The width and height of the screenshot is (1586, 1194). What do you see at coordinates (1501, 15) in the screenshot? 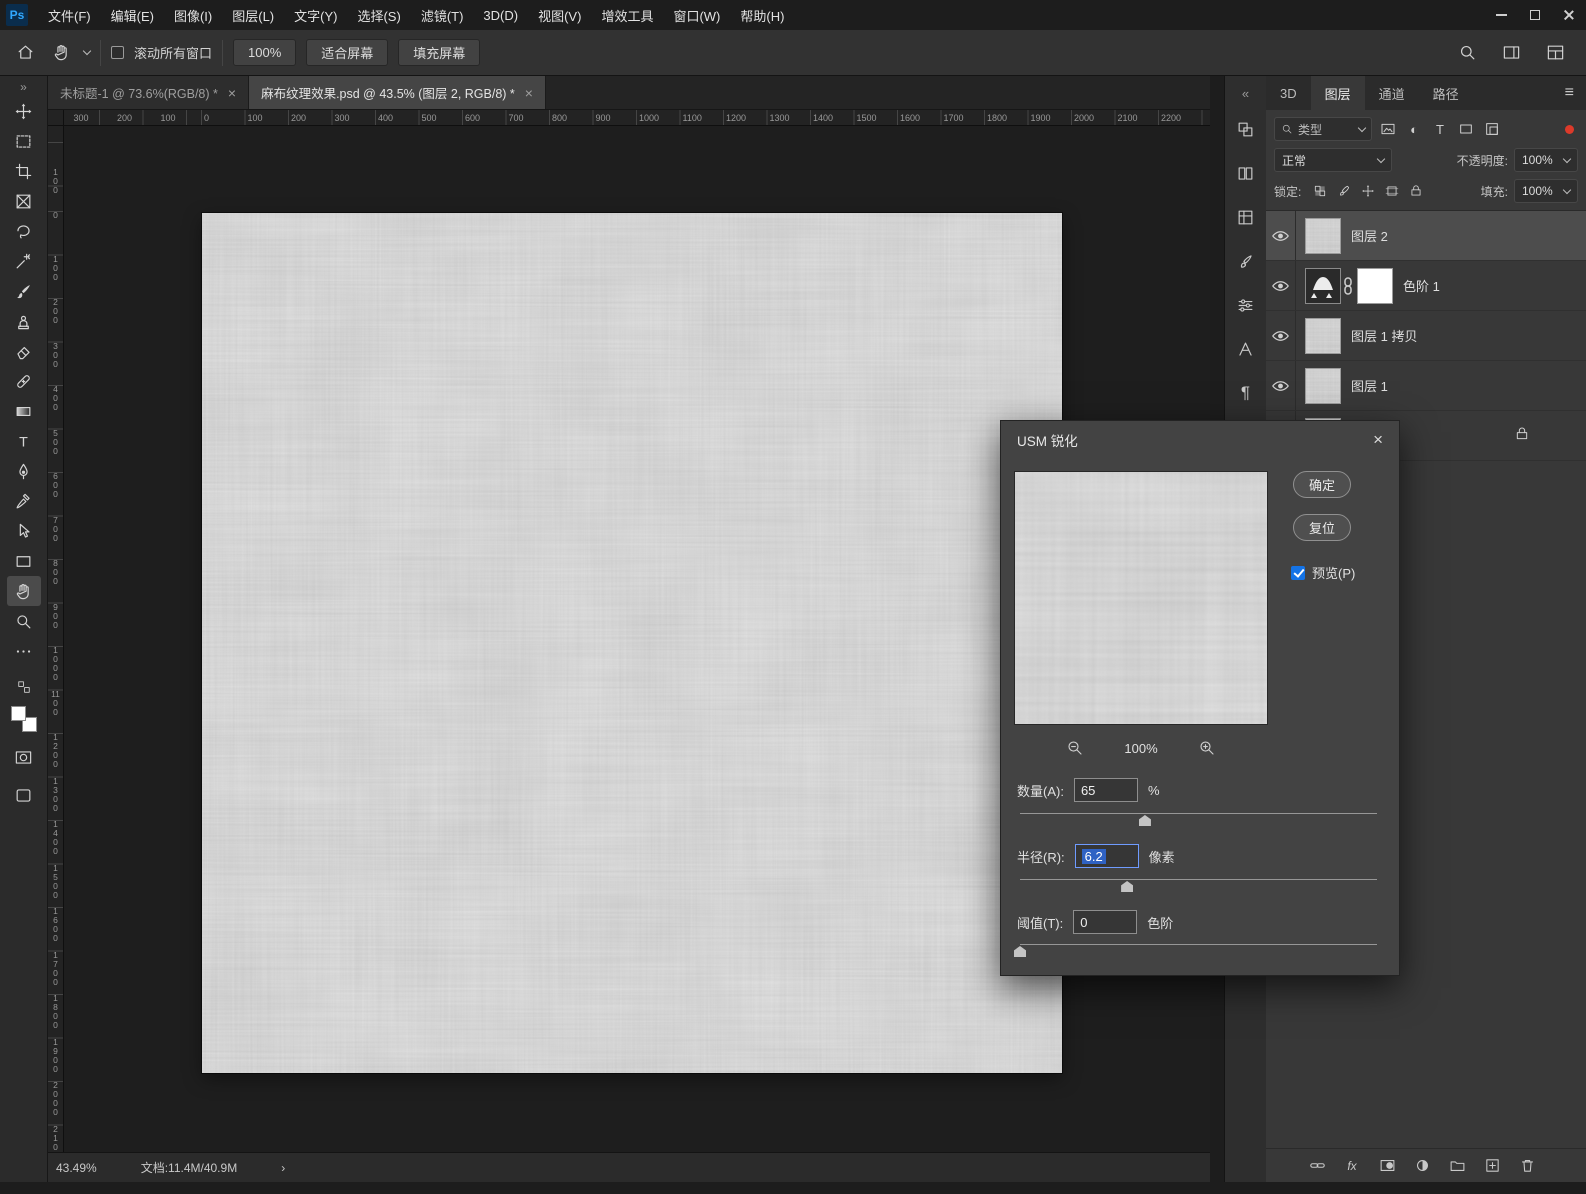
I see `minimize-button` at bounding box center [1501, 15].